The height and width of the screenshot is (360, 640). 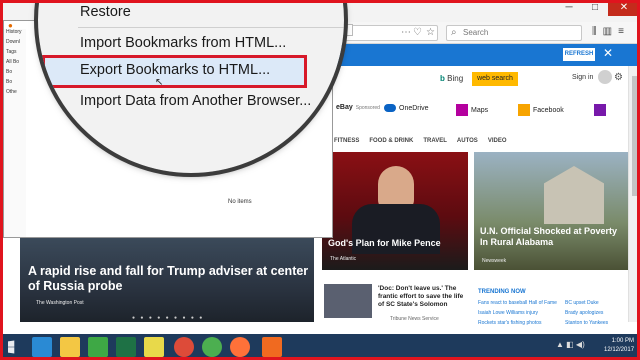 What do you see at coordinates (384, 243) in the screenshot?
I see `tile-title: God's Plan for Mike Pence` at bounding box center [384, 243].